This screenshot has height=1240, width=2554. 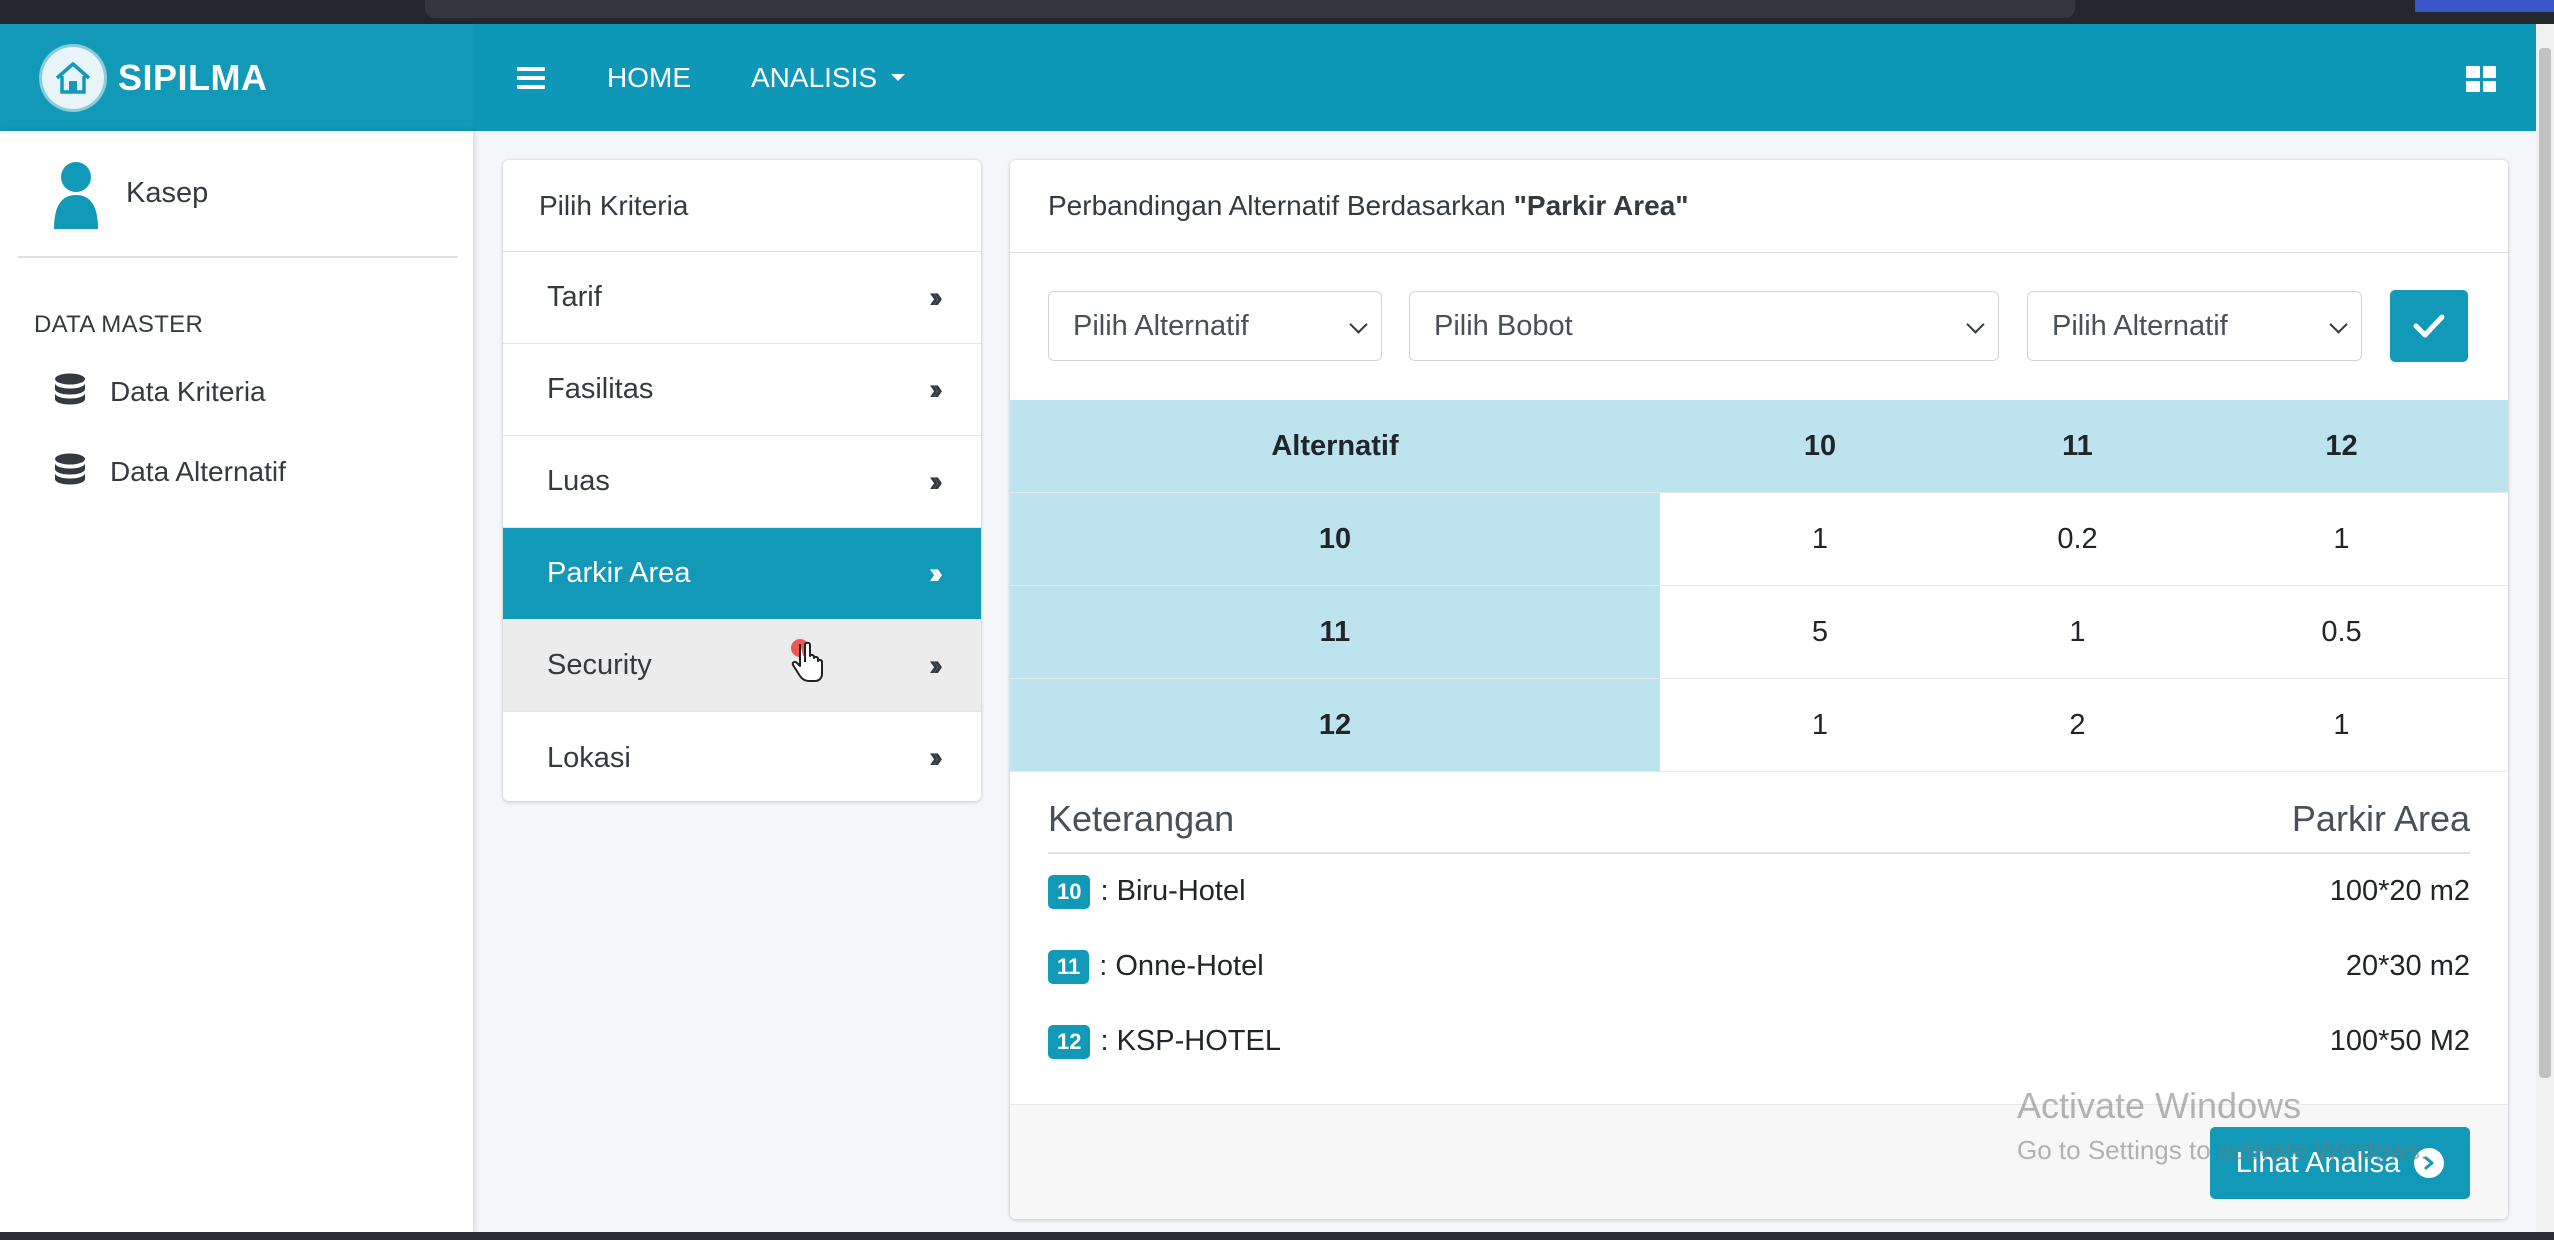 I want to click on keterangan-header: Keterangan Parkir Area, so click(x=1759, y=826).